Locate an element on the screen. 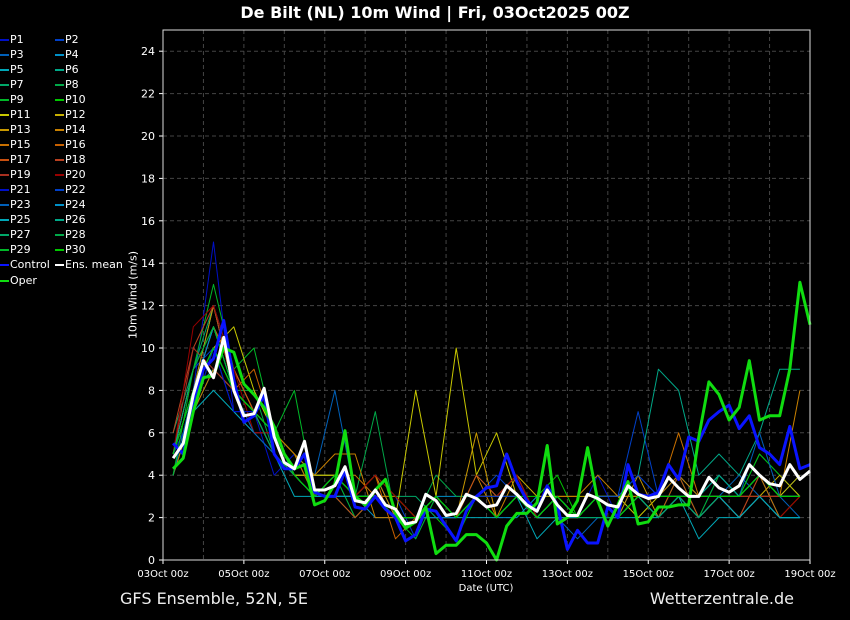 The image size is (850, 620). x-tick-label: 19Oct 00z is located at coordinates (809, 574).